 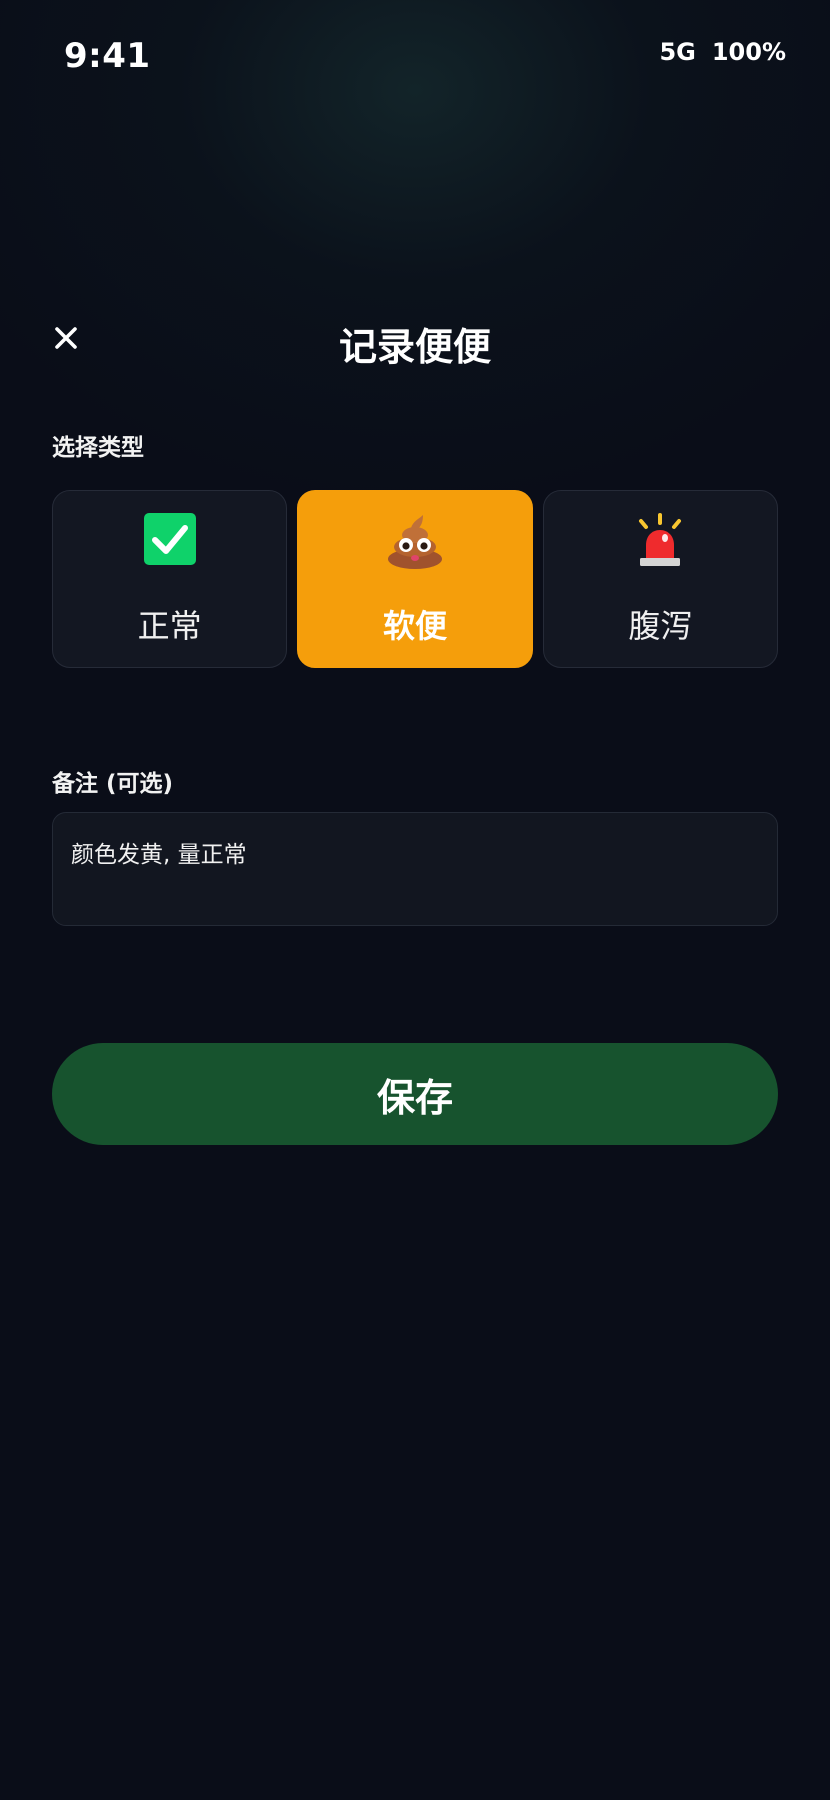 I want to click on siren-icon, so click(x=660, y=539).